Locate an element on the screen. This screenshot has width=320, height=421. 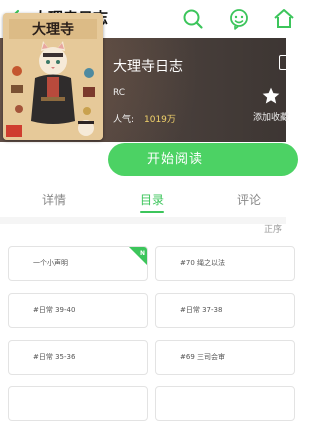
chapter-title: #69 三司会审 is located at coordinates (202, 357).